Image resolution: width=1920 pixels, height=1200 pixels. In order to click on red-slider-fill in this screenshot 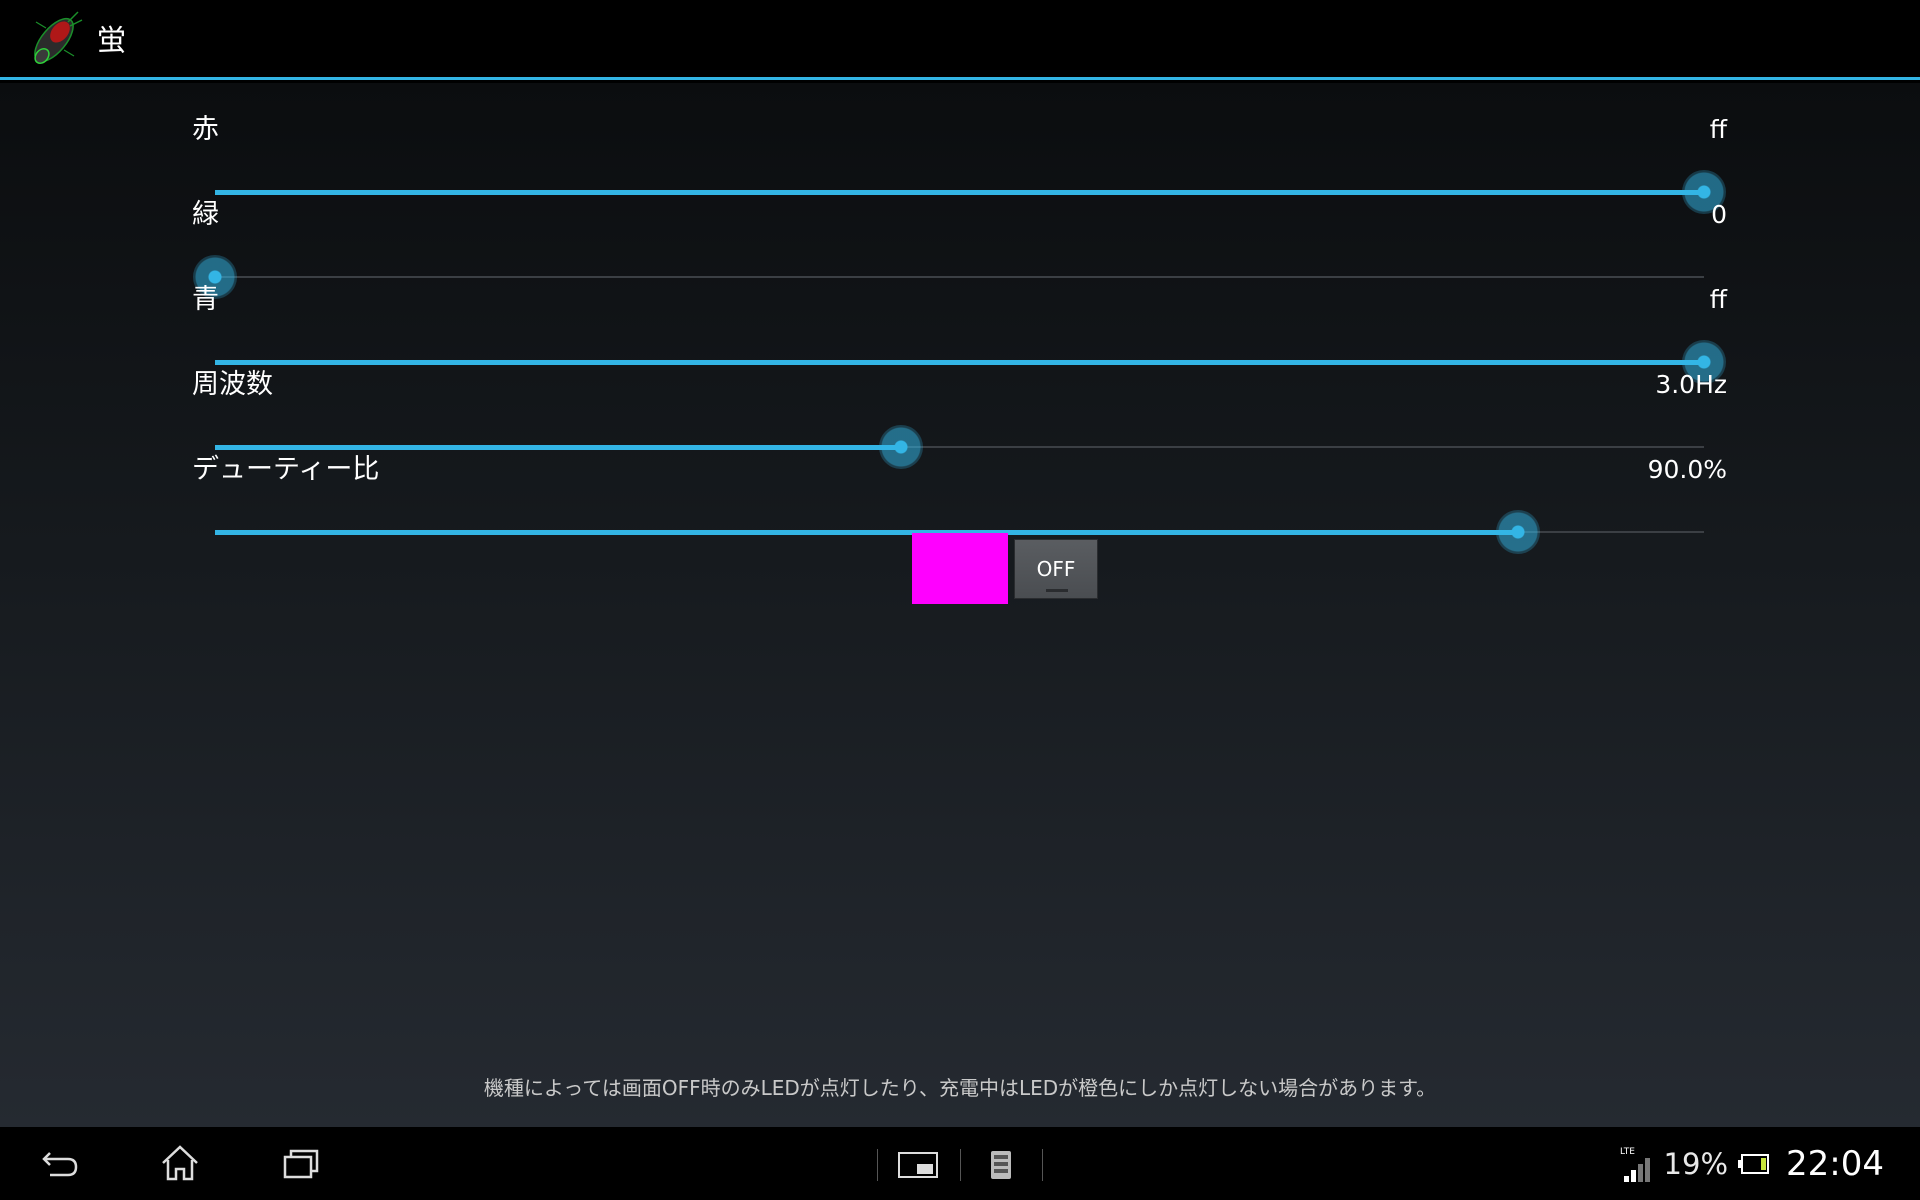, I will do `click(959, 192)`.